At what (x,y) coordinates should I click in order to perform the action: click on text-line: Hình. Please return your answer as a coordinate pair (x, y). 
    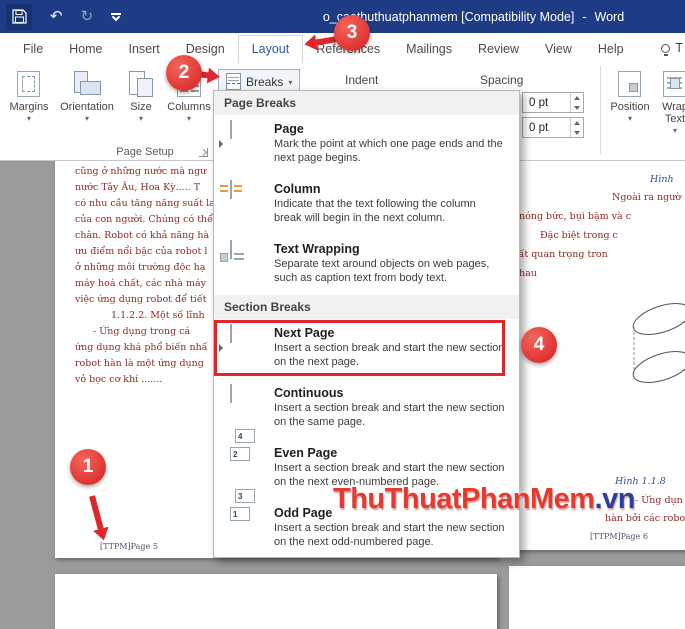
    Looking at the image, I should click on (662, 179).